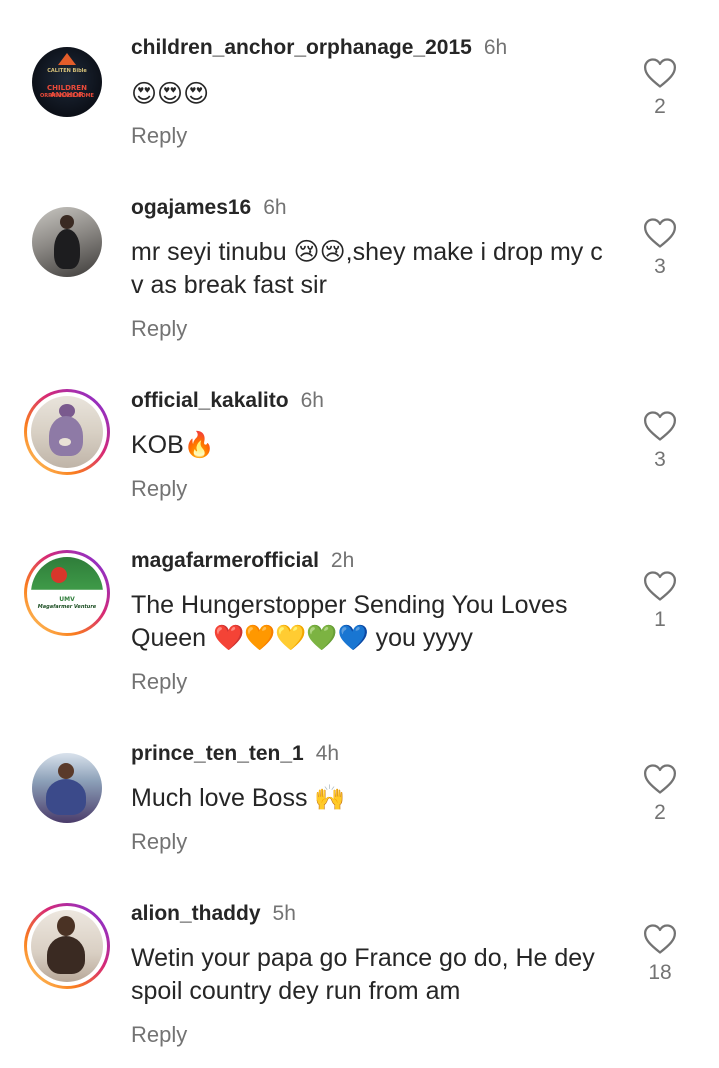 The image size is (719, 1068). I want to click on avatar-image: UMV Magafarmer Venture, so click(67, 593).